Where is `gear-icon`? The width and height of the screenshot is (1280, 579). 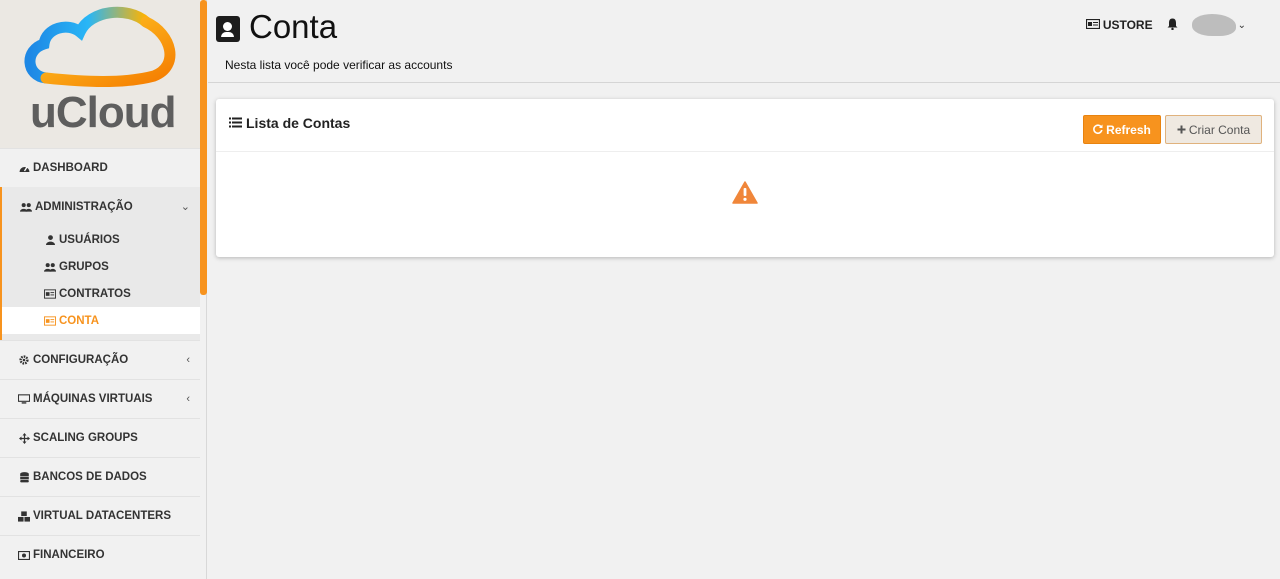 gear-icon is located at coordinates (24, 360).